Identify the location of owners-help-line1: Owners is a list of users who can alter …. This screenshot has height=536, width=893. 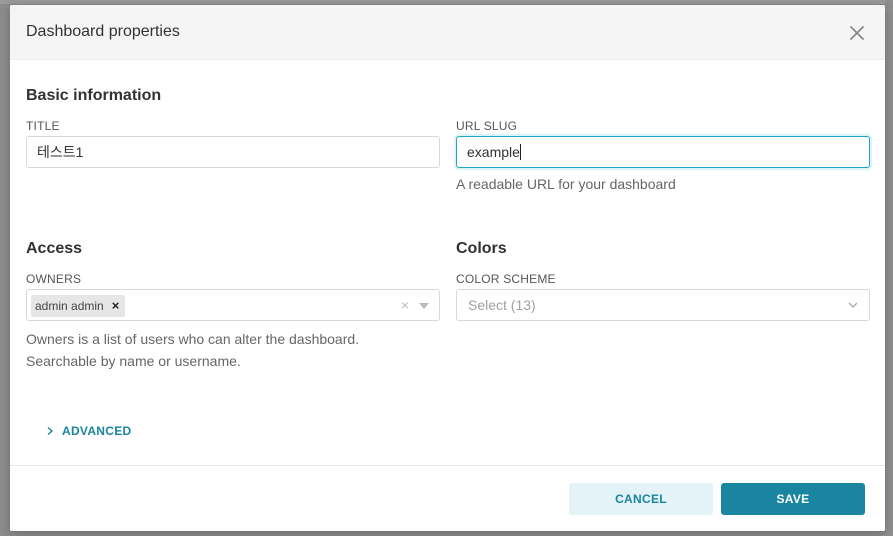
(193, 339).